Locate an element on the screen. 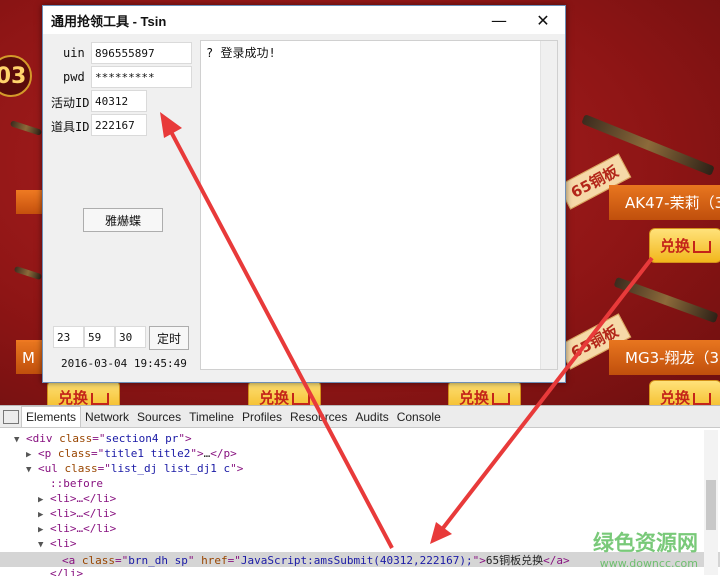 Image resolution: width=720 pixels, height=576 pixels. exchange-button-ak47: 兑换 is located at coordinates (684, 245).